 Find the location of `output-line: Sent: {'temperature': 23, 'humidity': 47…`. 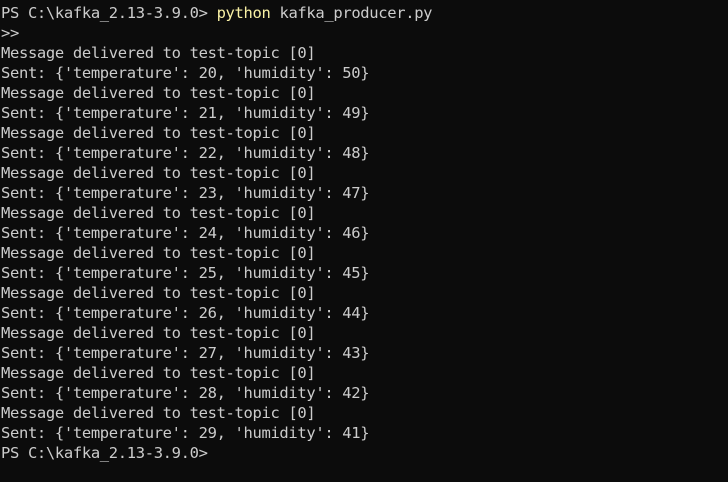

output-line: Sent: {'temperature': 23, 'humidity': 47… is located at coordinates (185, 193).